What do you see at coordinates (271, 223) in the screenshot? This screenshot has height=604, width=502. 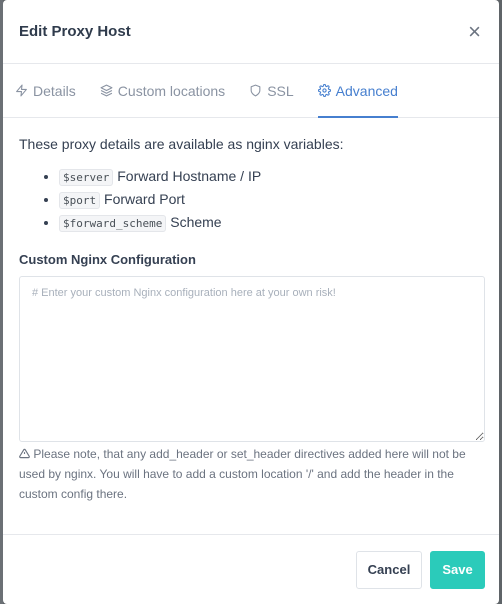 I see `list-item: $forward_scheme Scheme` at bounding box center [271, 223].